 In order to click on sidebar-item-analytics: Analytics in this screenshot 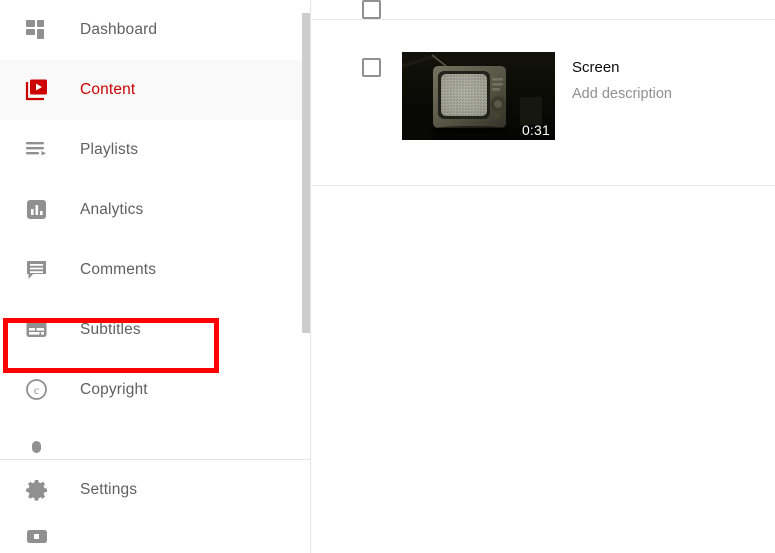, I will do `click(155, 210)`.